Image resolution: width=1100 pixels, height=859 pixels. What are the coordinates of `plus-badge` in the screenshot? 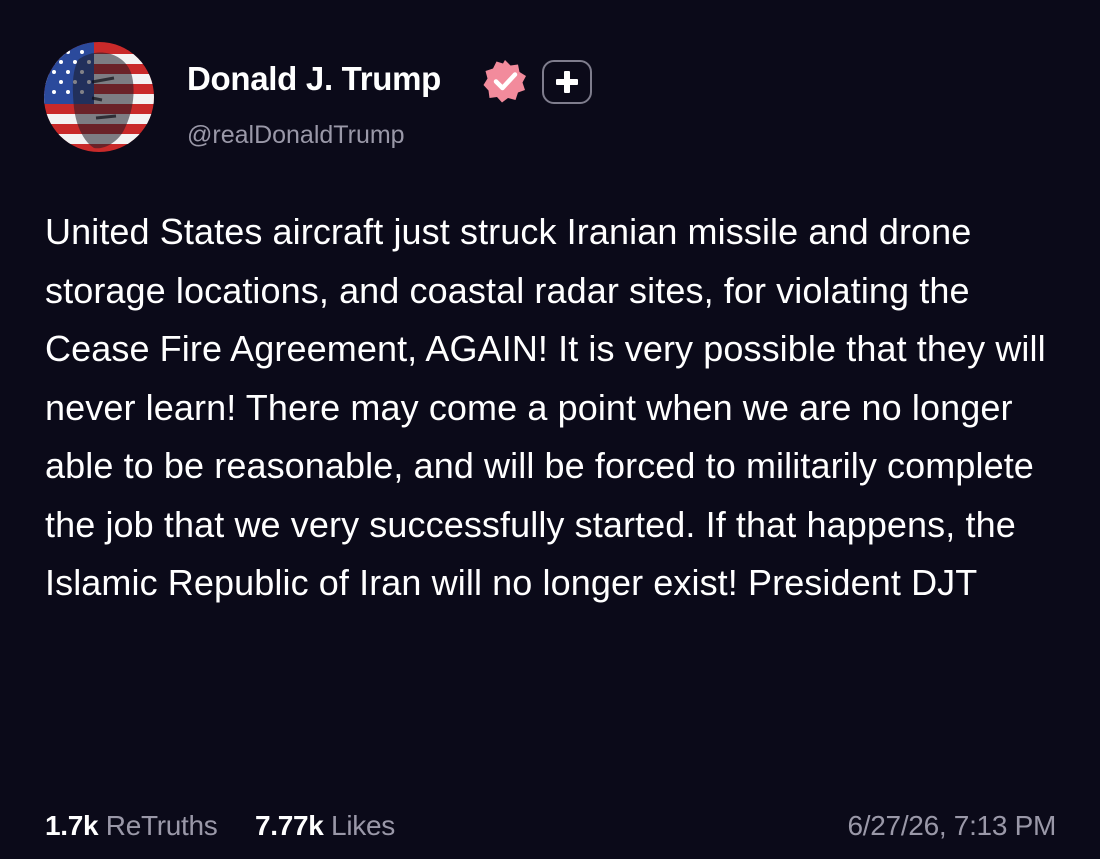 It's located at (567, 82).